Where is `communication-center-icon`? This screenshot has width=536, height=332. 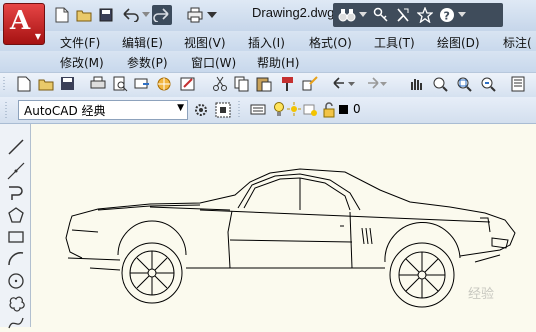 communication-center-icon is located at coordinates (403, 15).